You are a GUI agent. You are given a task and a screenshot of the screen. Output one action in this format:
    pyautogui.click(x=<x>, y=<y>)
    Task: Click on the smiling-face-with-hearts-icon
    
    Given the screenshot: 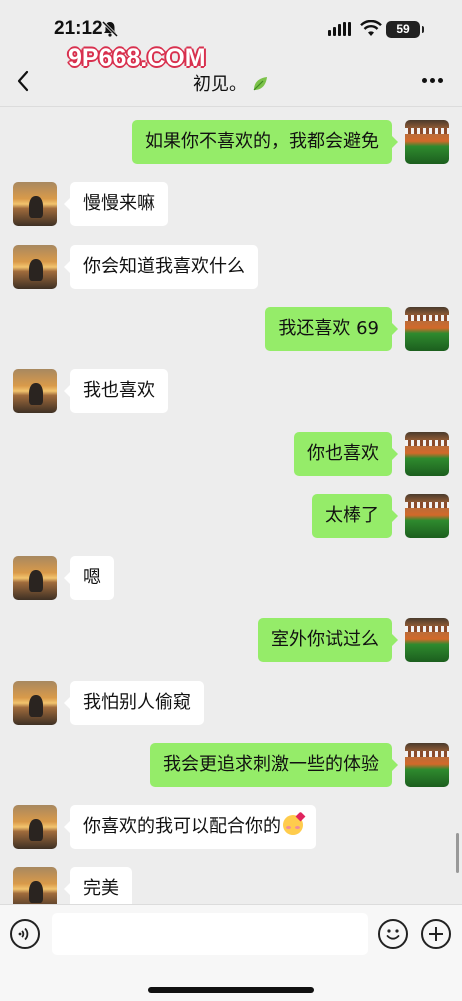 What is the action you would take?
    pyautogui.click(x=294, y=823)
    